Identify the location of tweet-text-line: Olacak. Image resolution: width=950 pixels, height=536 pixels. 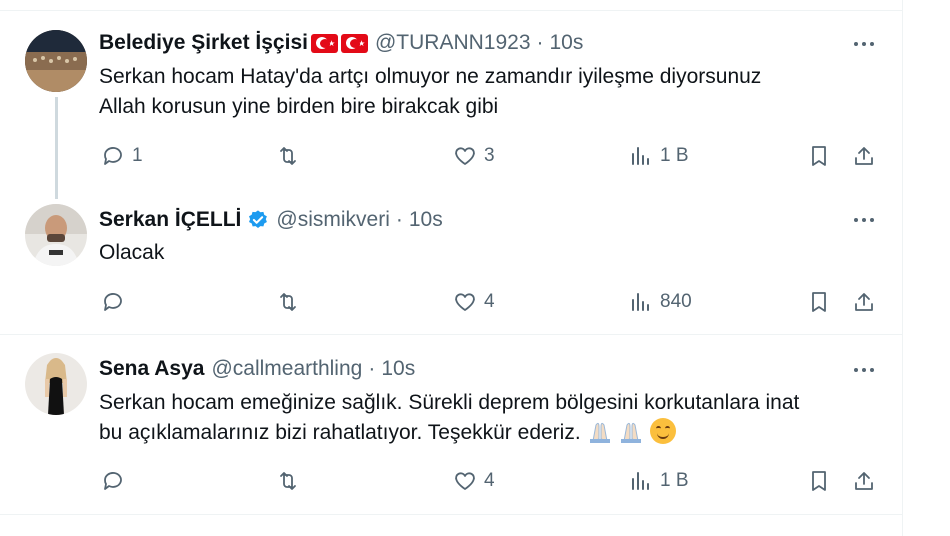
(132, 252).